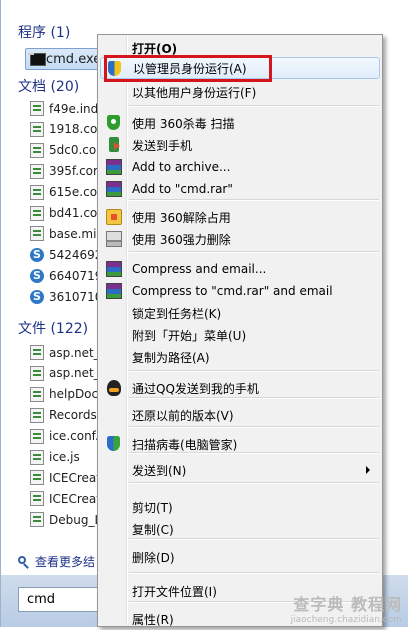  What do you see at coordinates (152, 507) in the screenshot?
I see `menu-item-label: 剪切(T)` at bounding box center [152, 507].